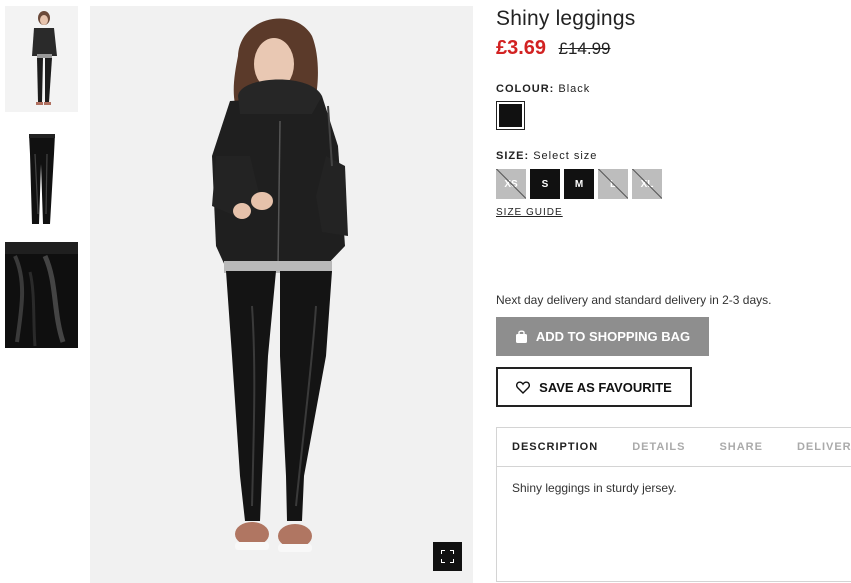  I want to click on size-option-xs: XS, so click(511, 184).